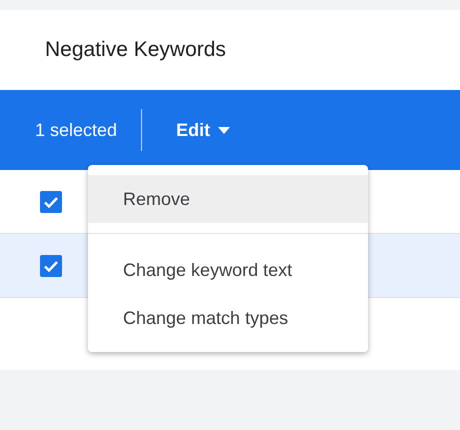  I want to click on menu-item: Change keyword text, so click(228, 270).